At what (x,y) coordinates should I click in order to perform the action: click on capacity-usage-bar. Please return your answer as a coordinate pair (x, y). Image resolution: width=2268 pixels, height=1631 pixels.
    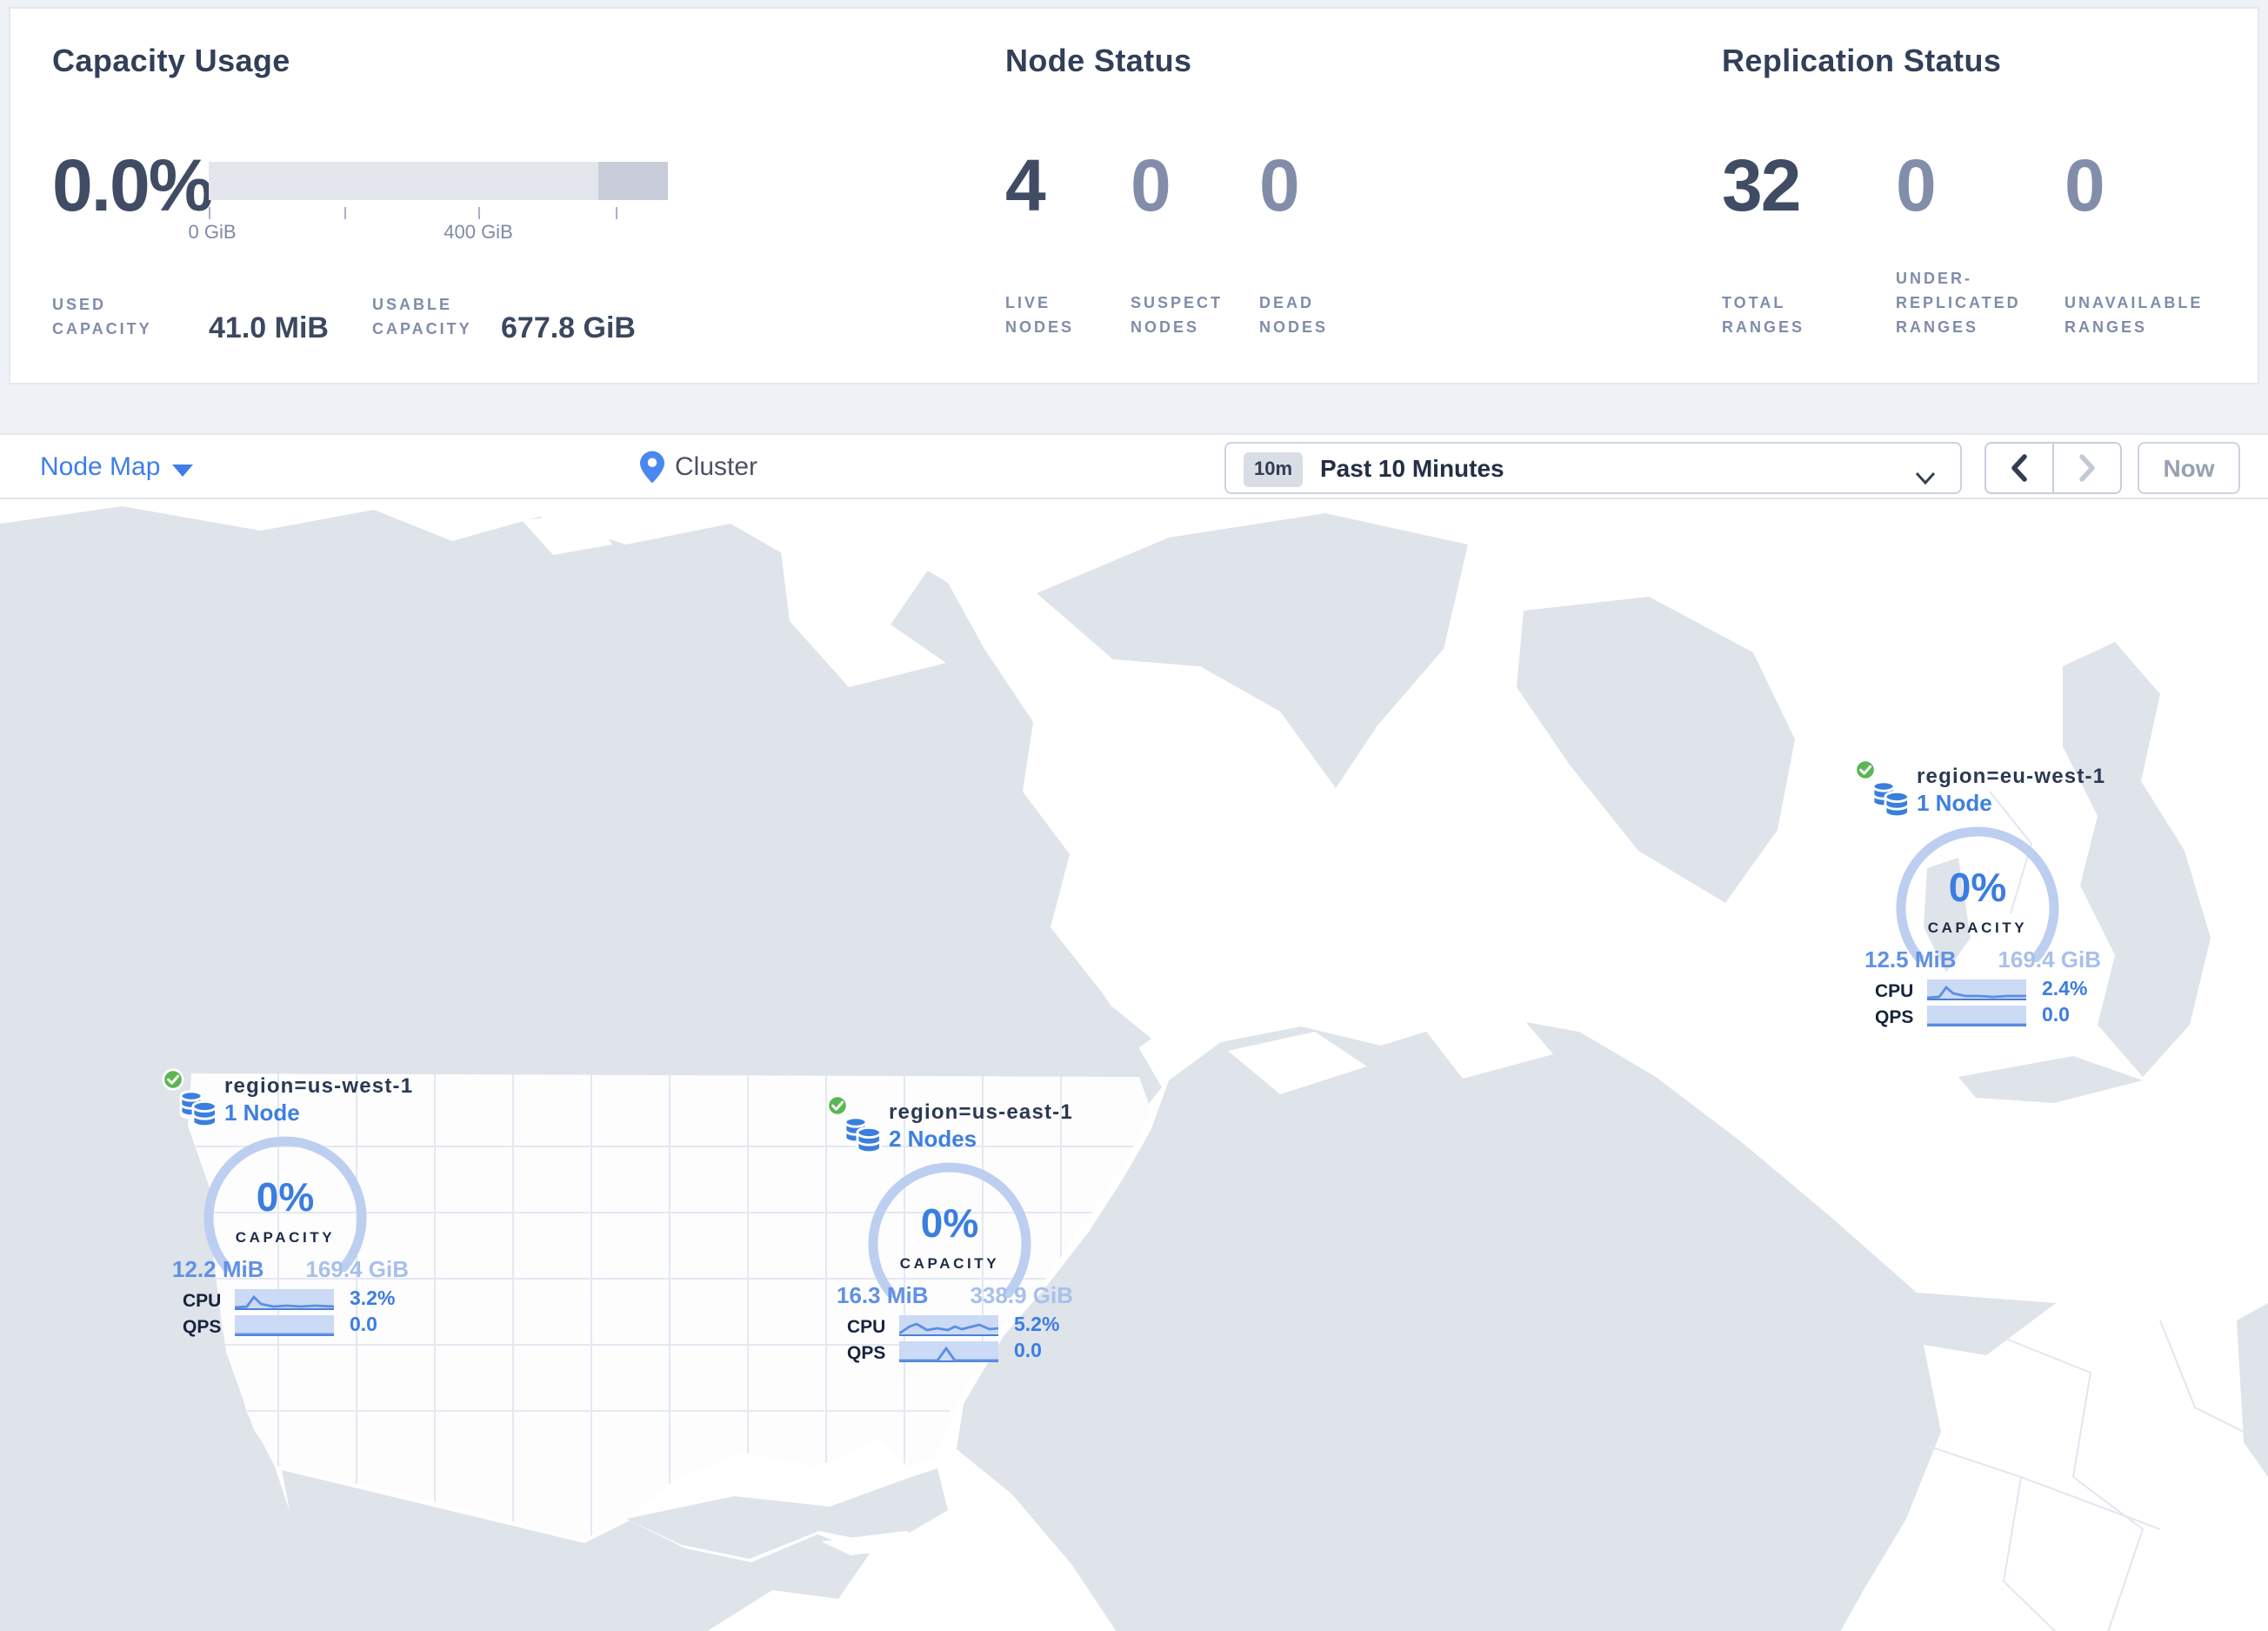
    Looking at the image, I should click on (438, 181).